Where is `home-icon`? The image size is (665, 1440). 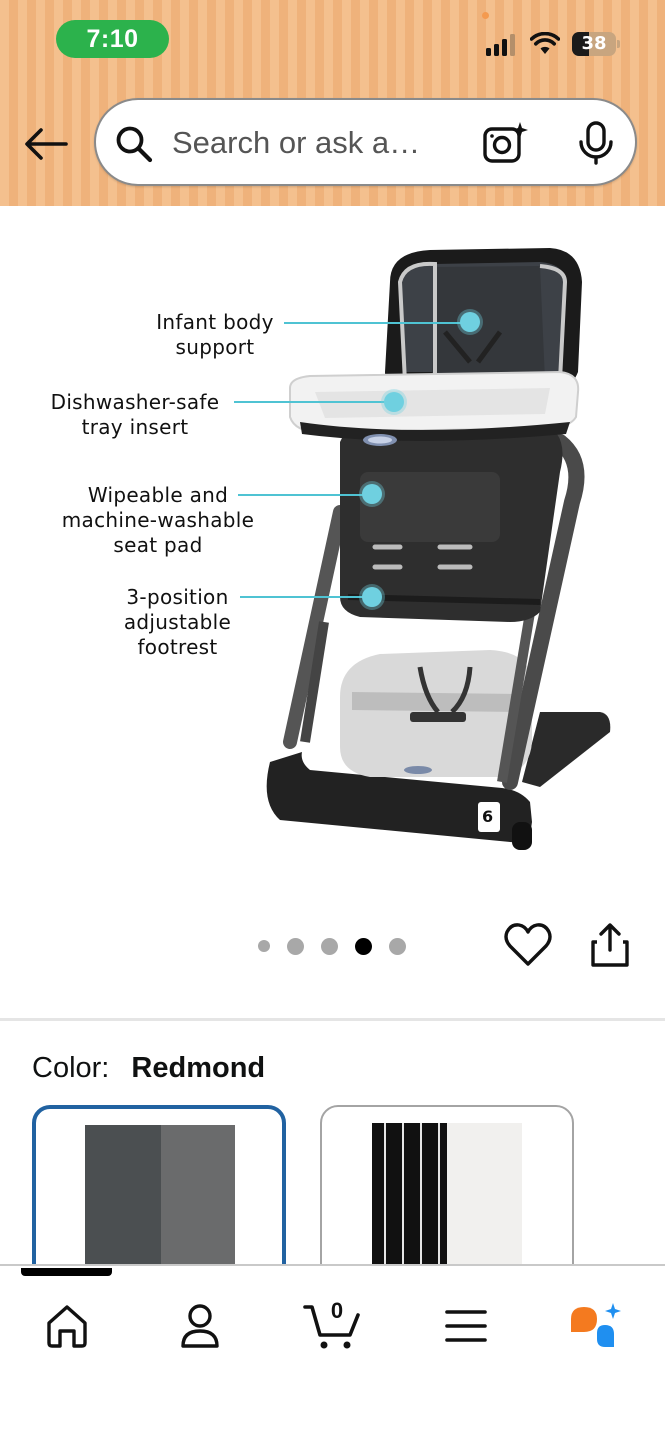
home-icon is located at coordinates (67, 1326).